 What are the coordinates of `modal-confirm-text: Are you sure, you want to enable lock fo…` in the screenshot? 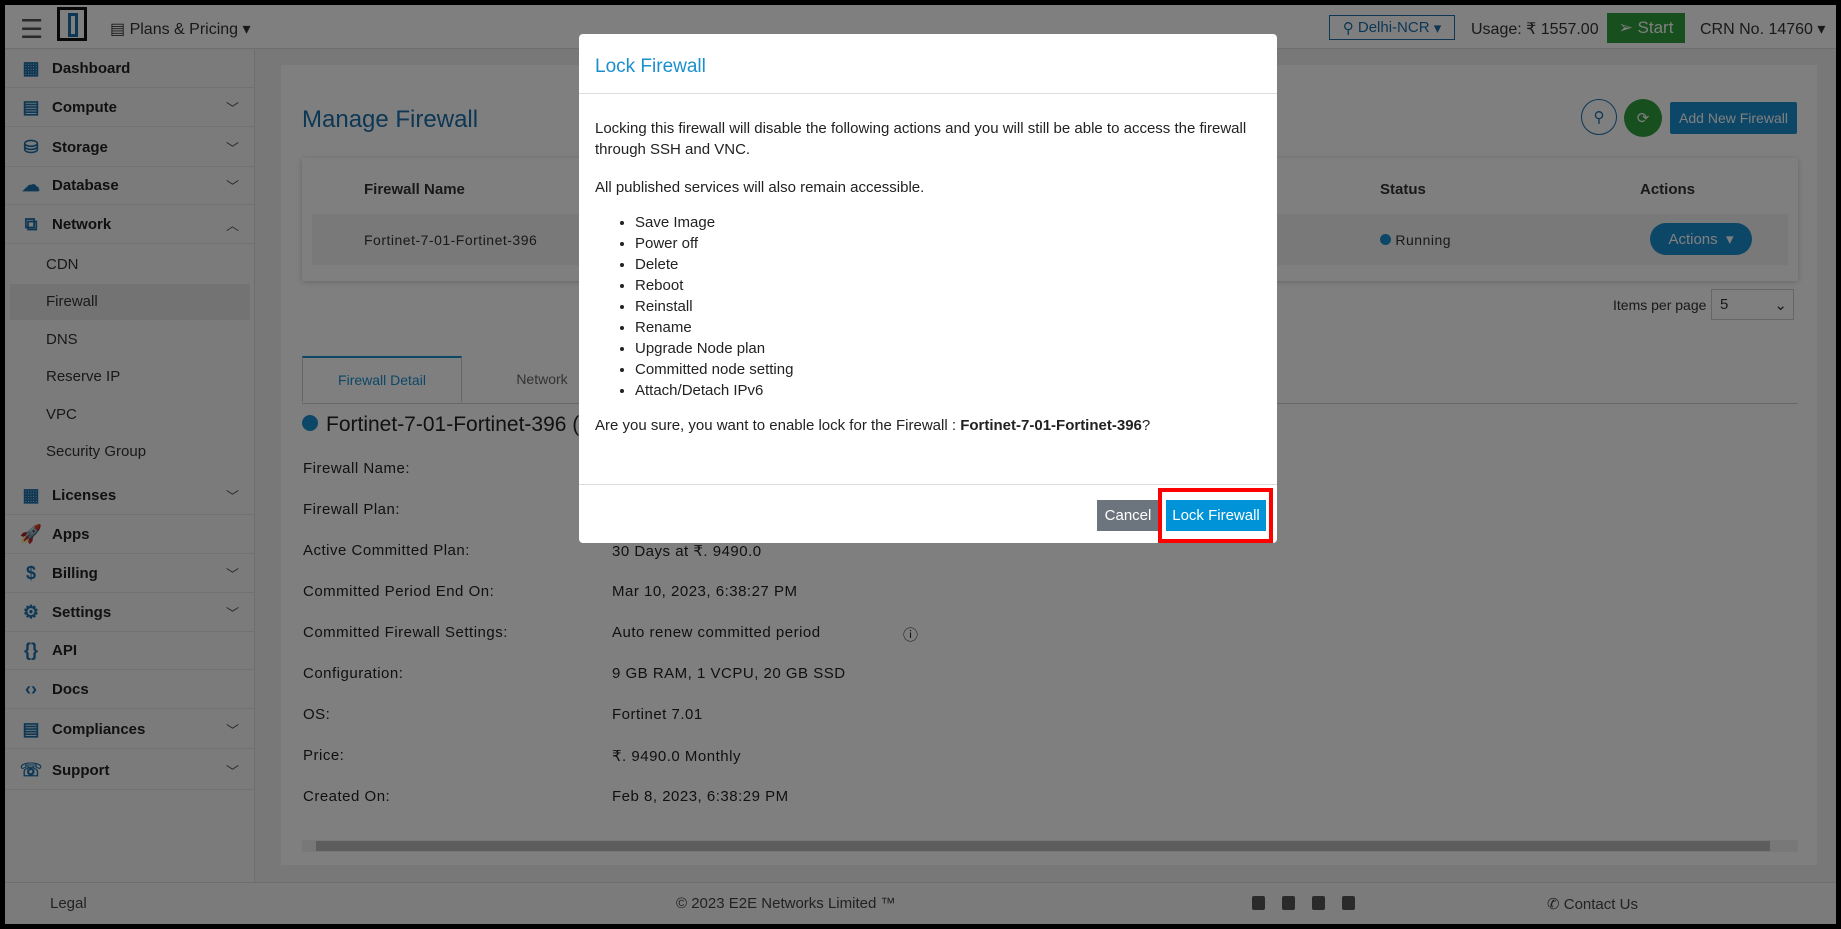 It's located at (872, 425).